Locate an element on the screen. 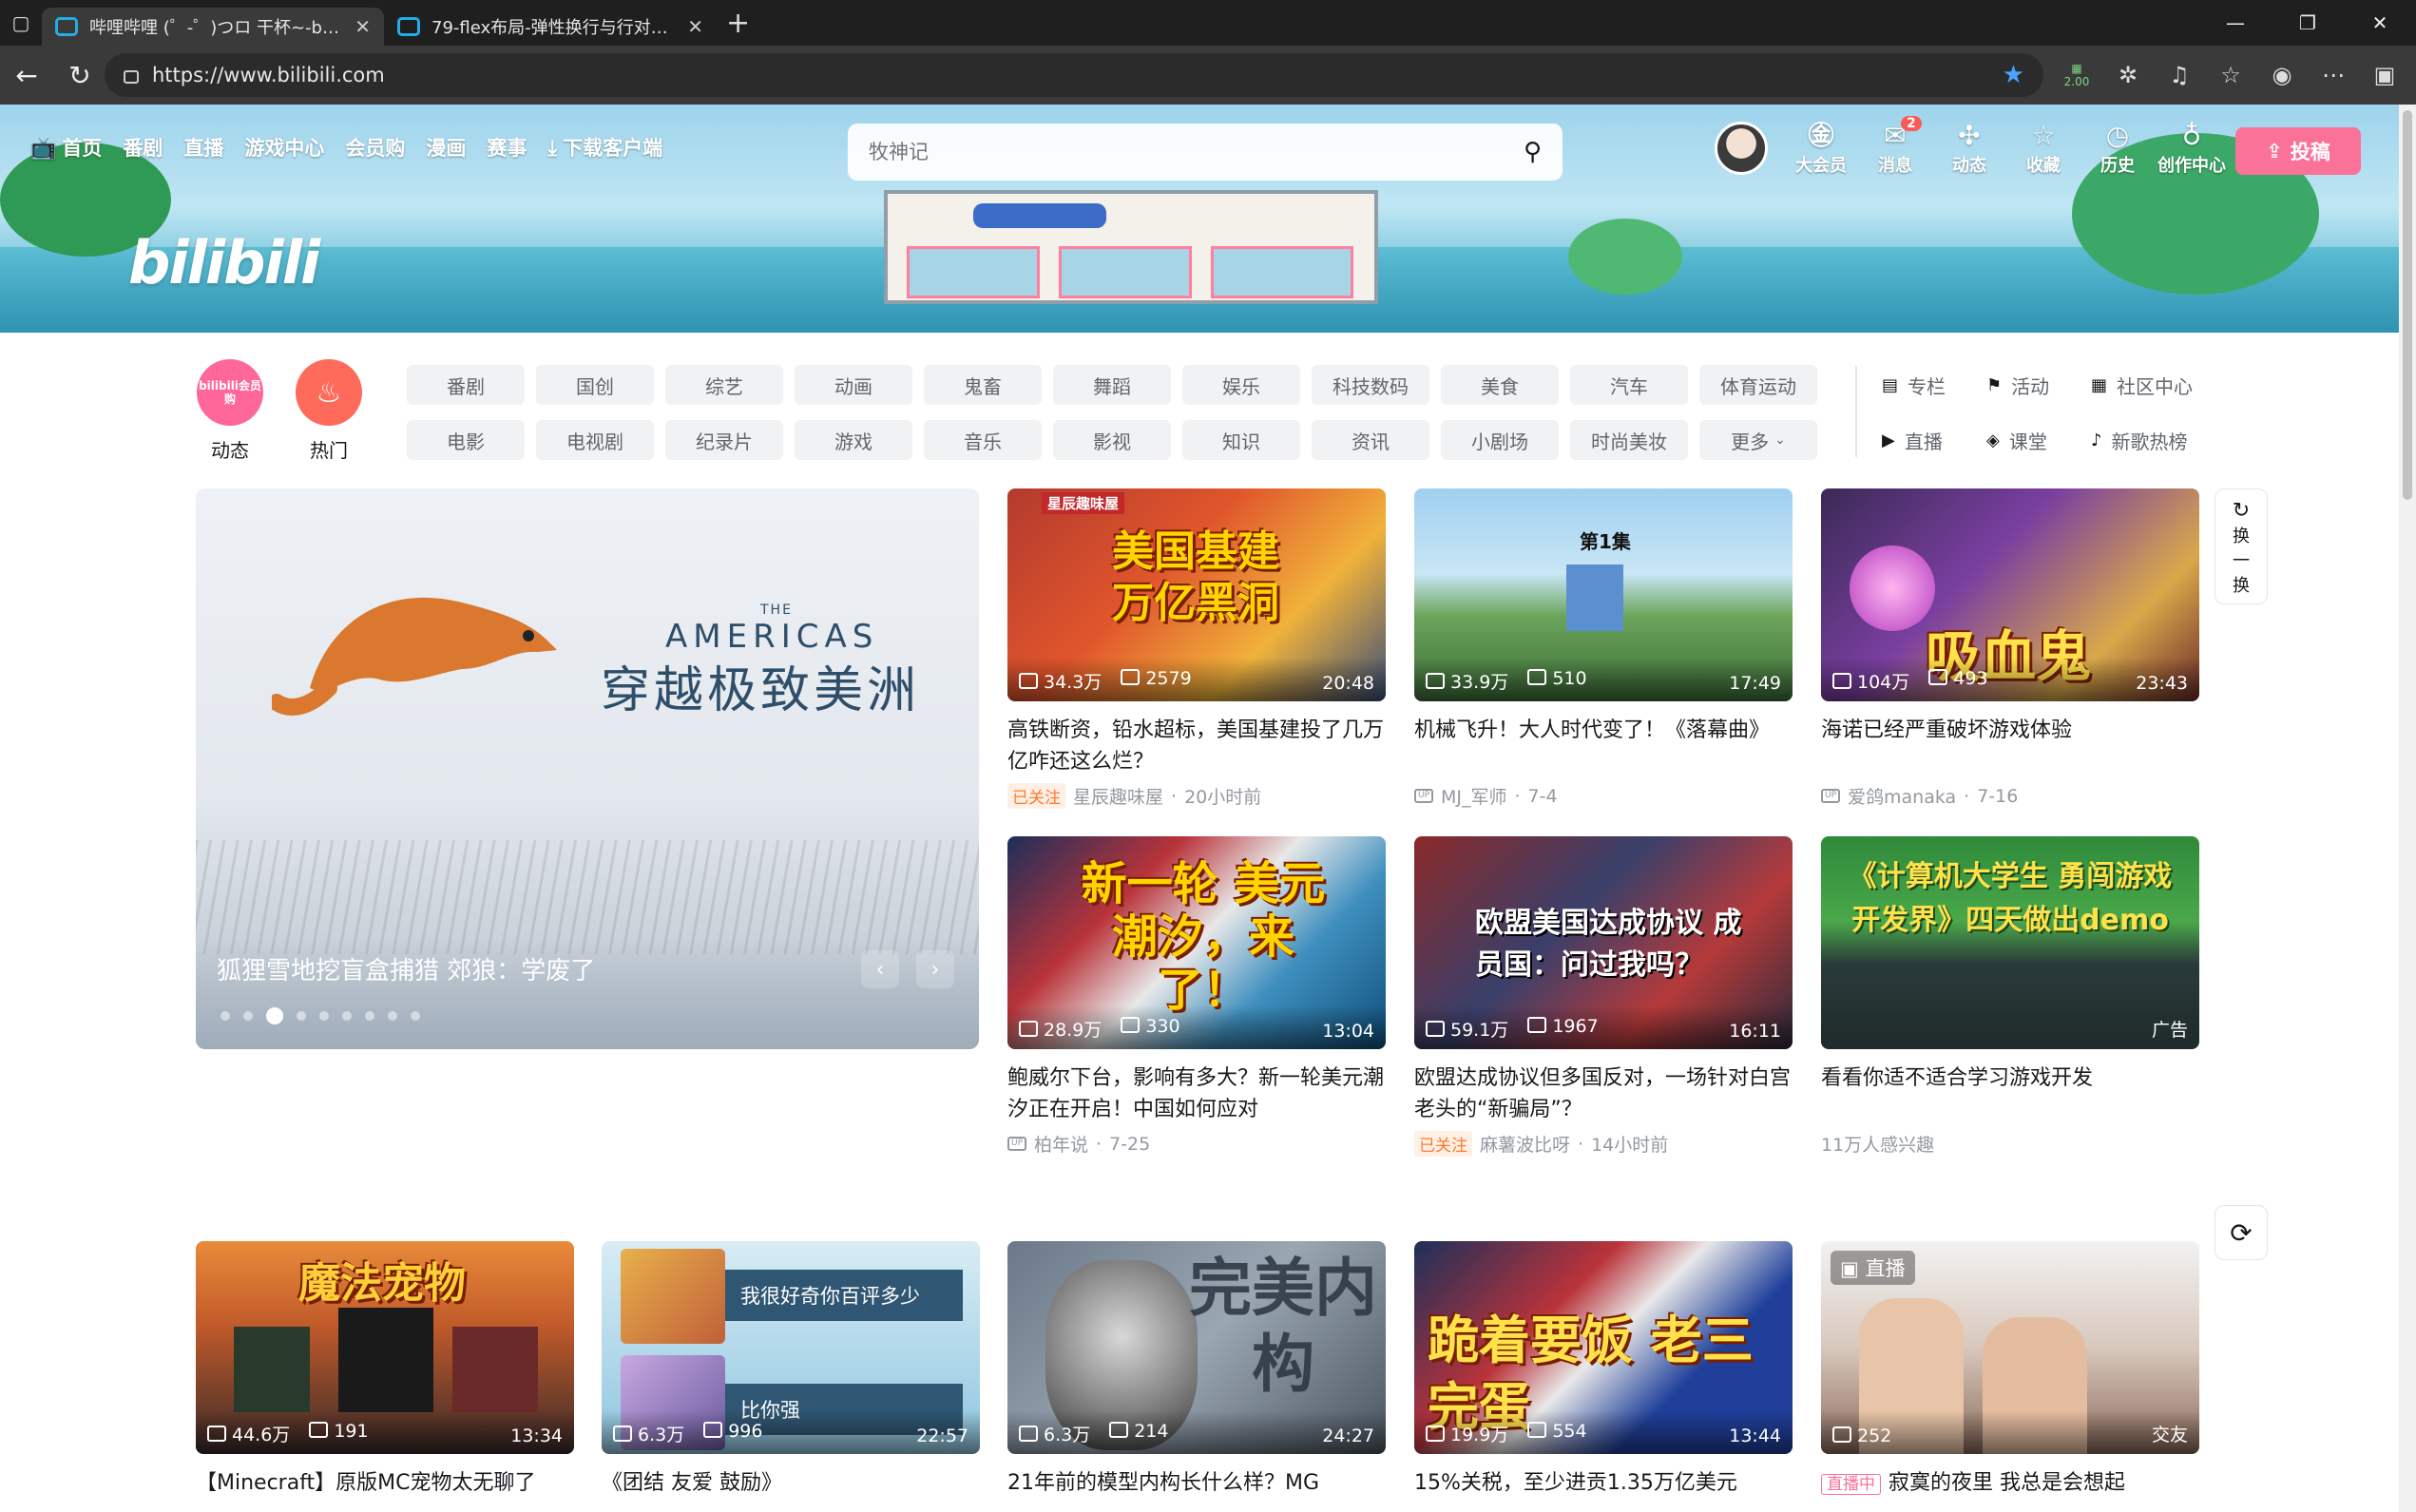 This screenshot has height=1512, width=2416. video-title: 欧盟达成协议但多国反对，一场针对白宫老头的“新骗局”？ is located at coordinates (1604, 1093).